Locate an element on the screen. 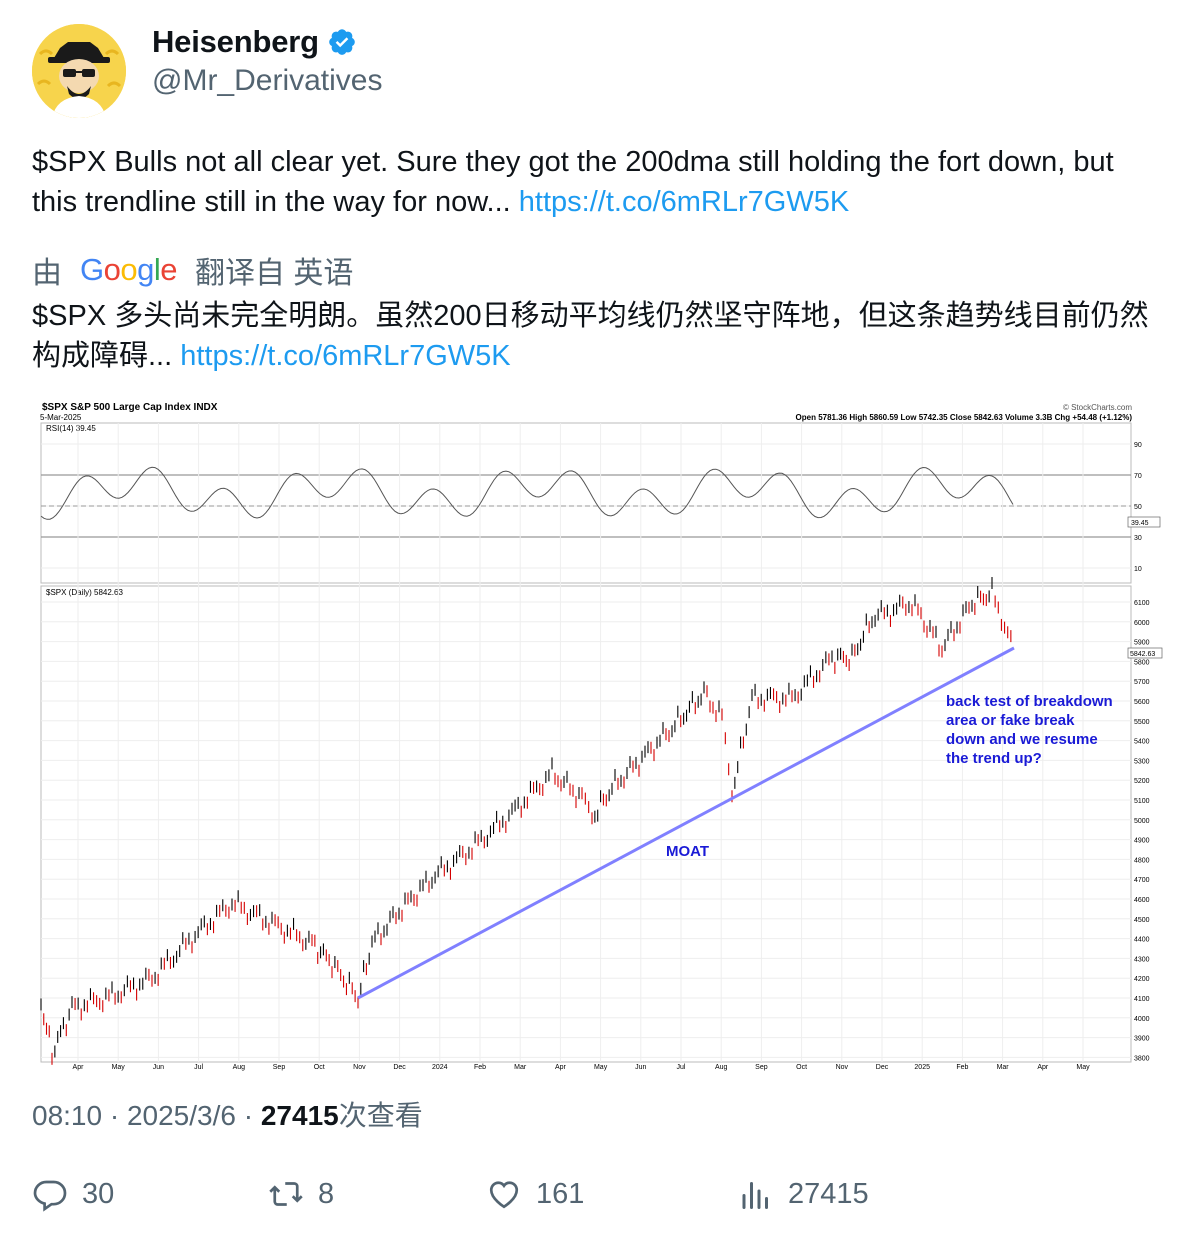 This screenshot has width=1196, height=1248. translation-attribution: 由 Google 翻译自 英语 is located at coordinates (192, 270).